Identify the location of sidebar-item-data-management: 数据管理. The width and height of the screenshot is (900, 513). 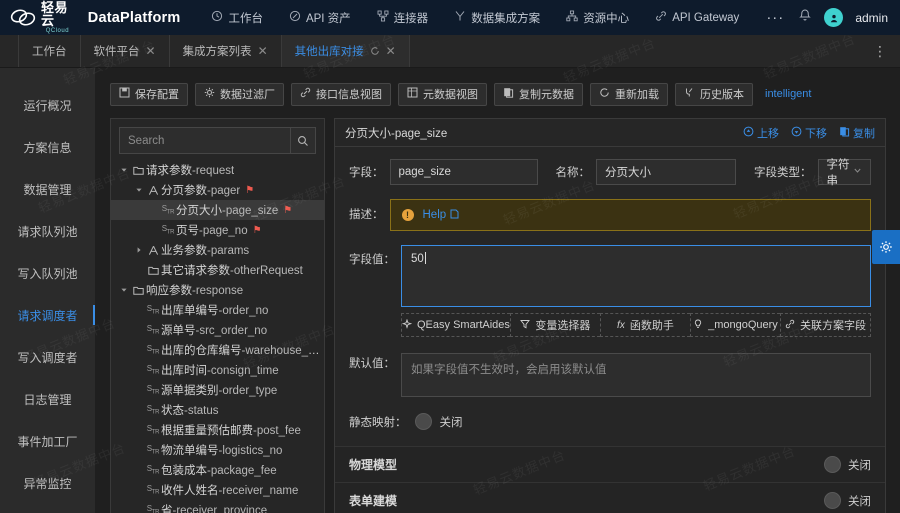
(47, 189).